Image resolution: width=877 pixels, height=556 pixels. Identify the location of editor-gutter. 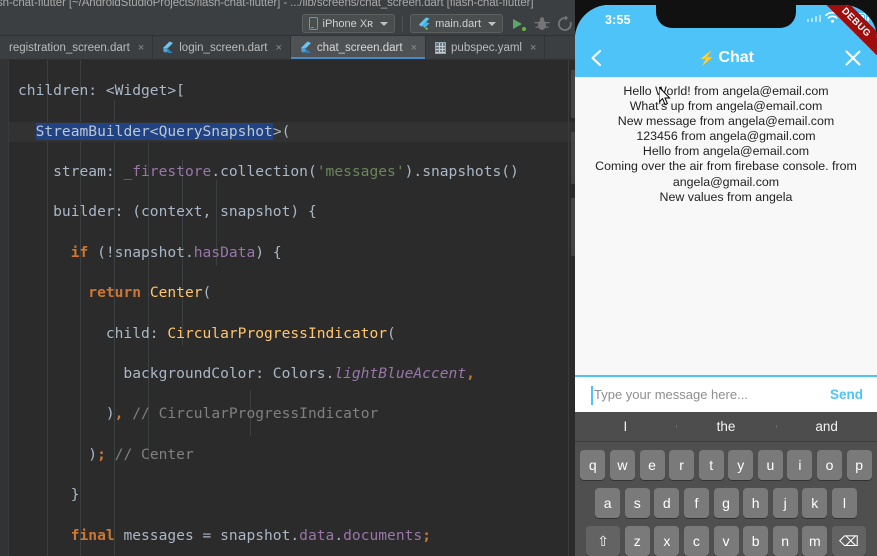
(4, 308).